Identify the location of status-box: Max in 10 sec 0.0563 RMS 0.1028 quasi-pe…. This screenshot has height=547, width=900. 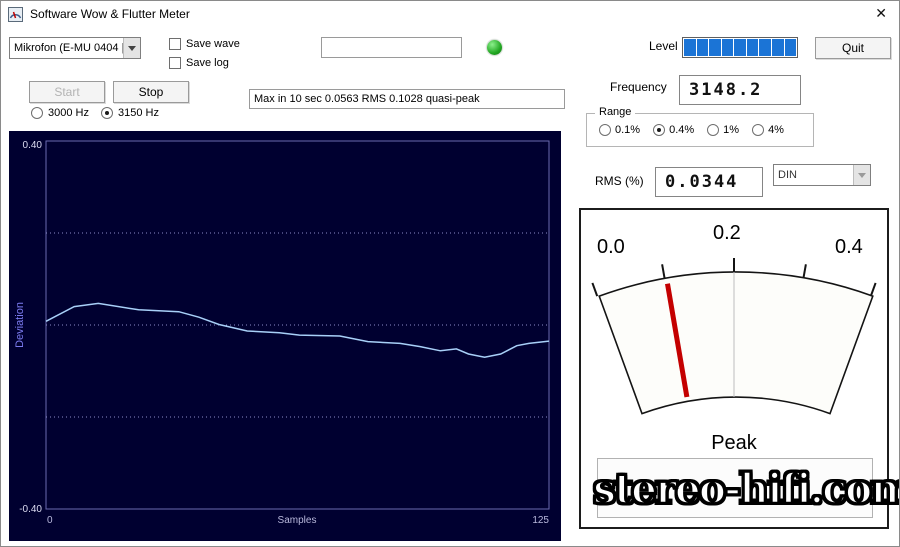
(407, 99).